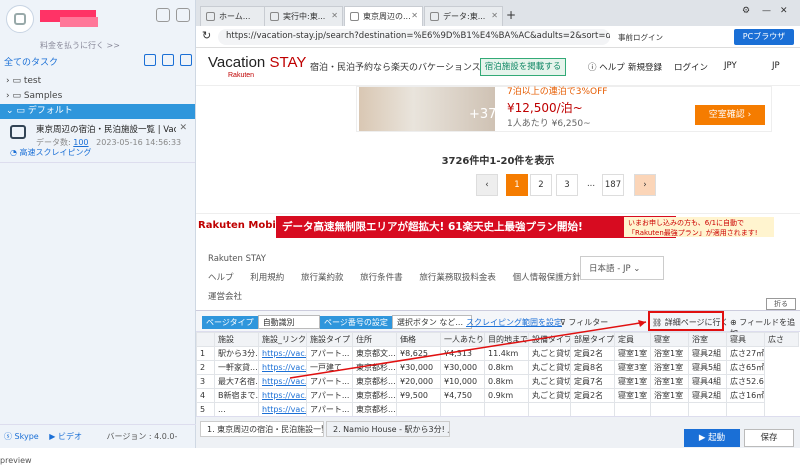  I want to click on col-header: 一人あたり, so click(462, 339).